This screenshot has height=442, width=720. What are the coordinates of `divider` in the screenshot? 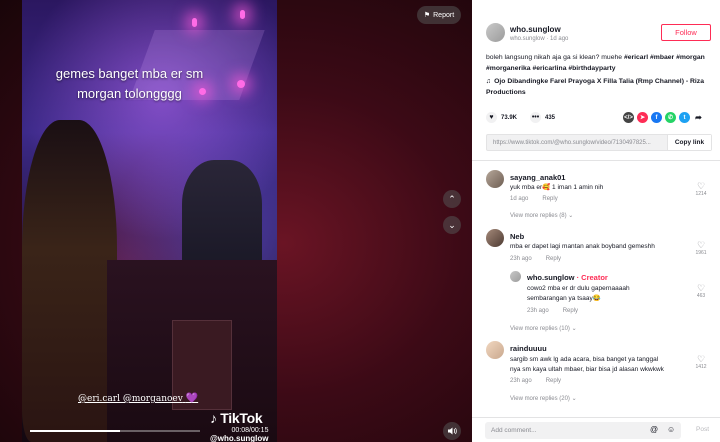 It's located at (596, 160).